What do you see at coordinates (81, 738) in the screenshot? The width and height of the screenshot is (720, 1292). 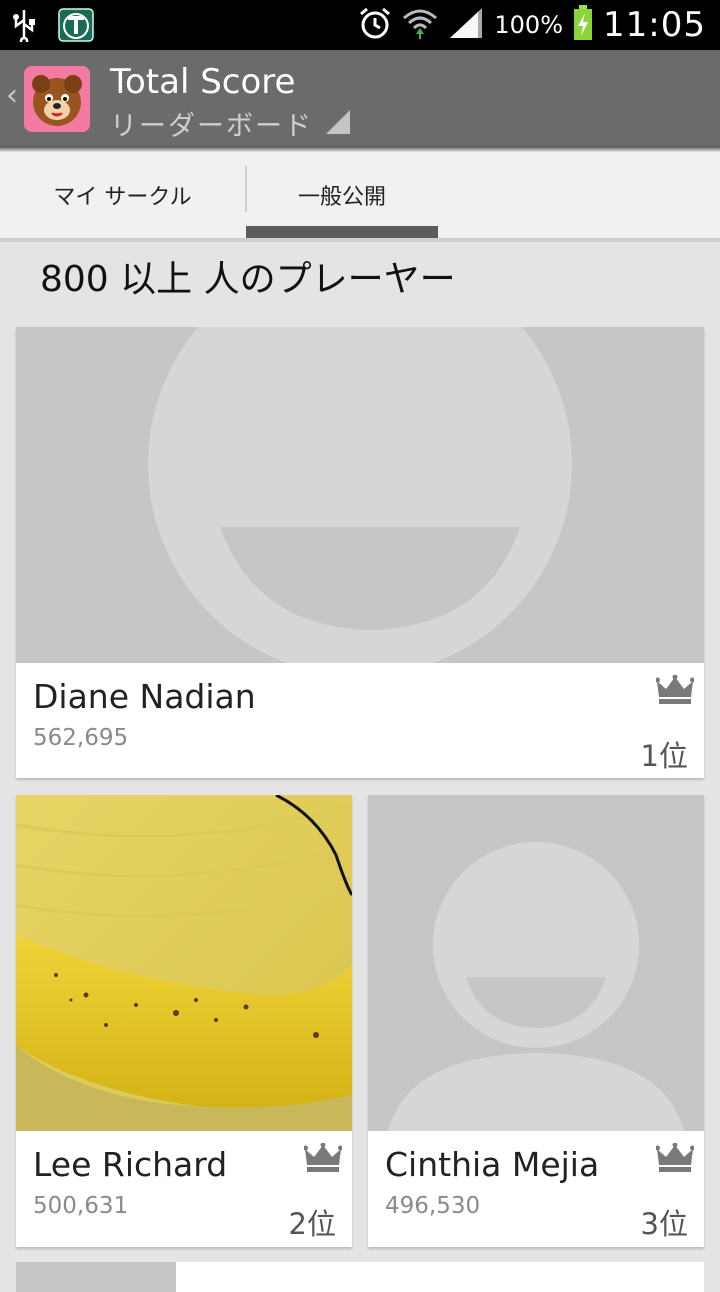 I see `player-score: 562,695` at bounding box center [81, 738].